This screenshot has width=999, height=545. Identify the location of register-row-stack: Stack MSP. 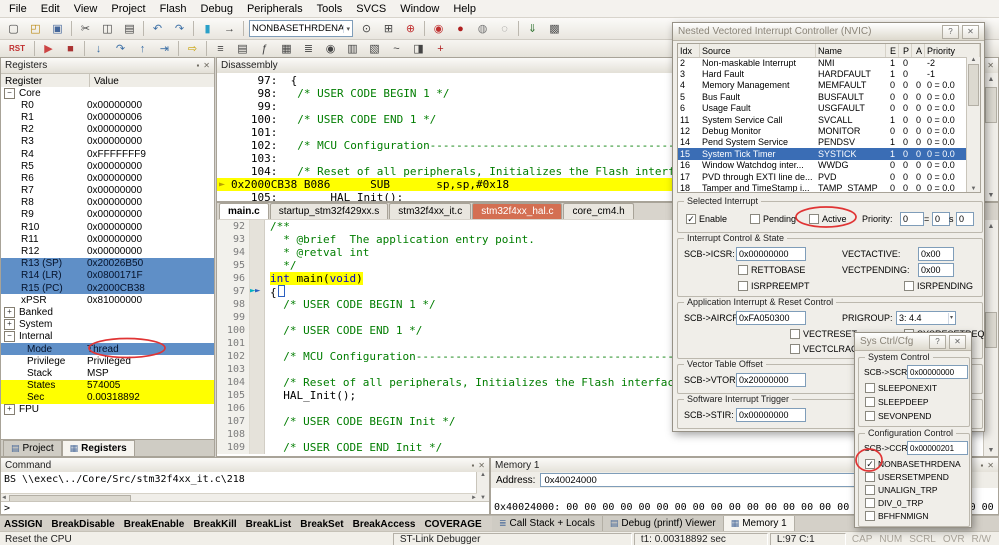
(107, 373).